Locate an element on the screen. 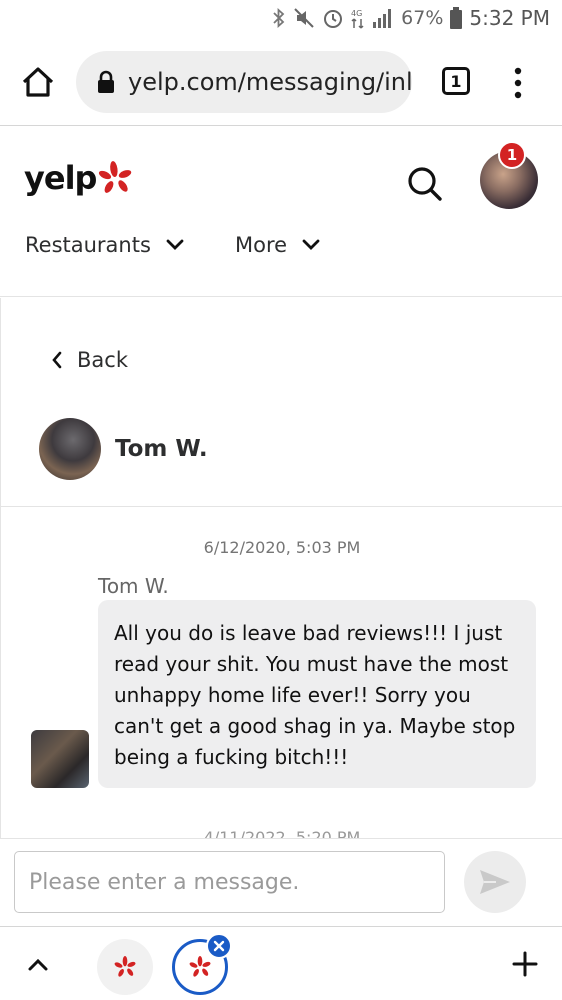 The width and height of the screenshot is (562, 1000). close-icon is located at coordinates (219, 946).